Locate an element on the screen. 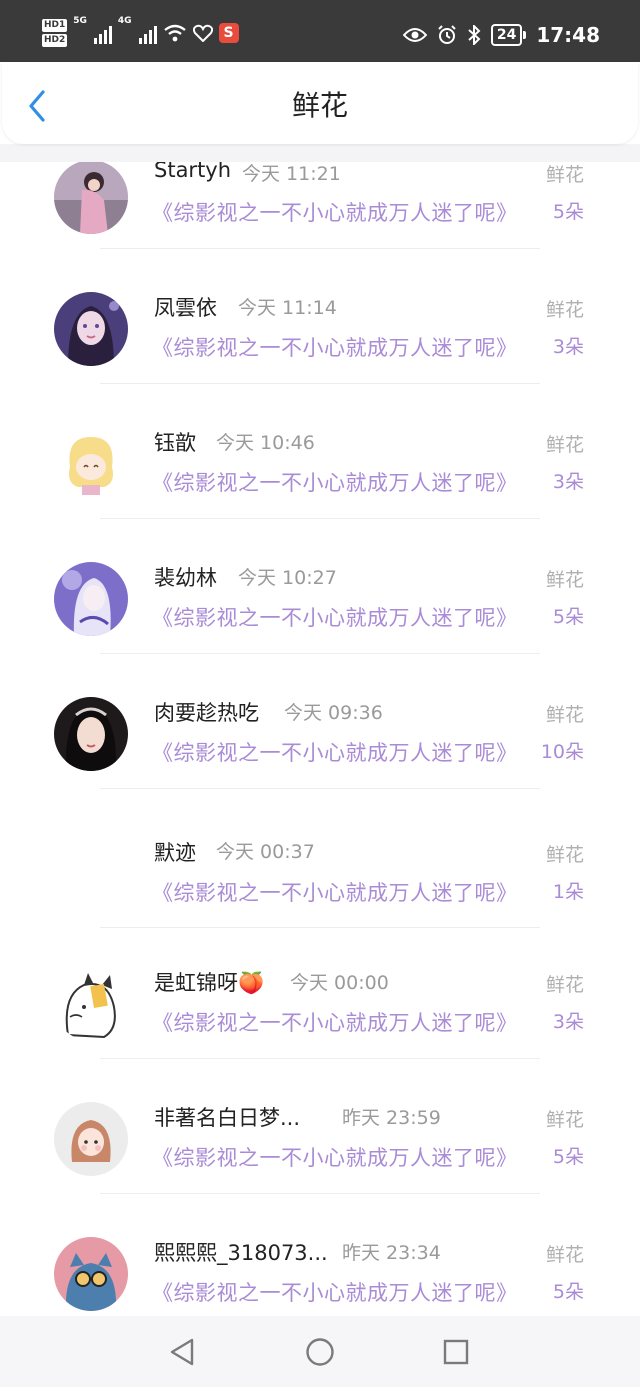 This screenshot has height=1387, width=640. system-navigation-bar is located at coordinates (320, 1351).